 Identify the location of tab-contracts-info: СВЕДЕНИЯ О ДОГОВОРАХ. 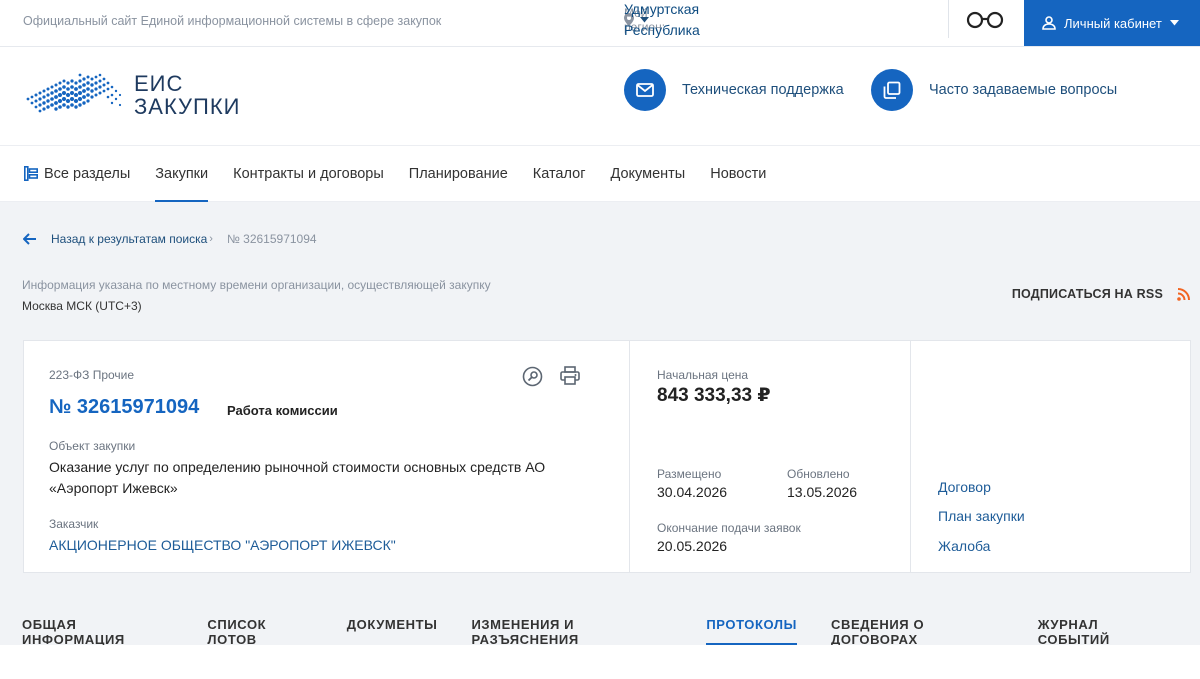
(917, 625).